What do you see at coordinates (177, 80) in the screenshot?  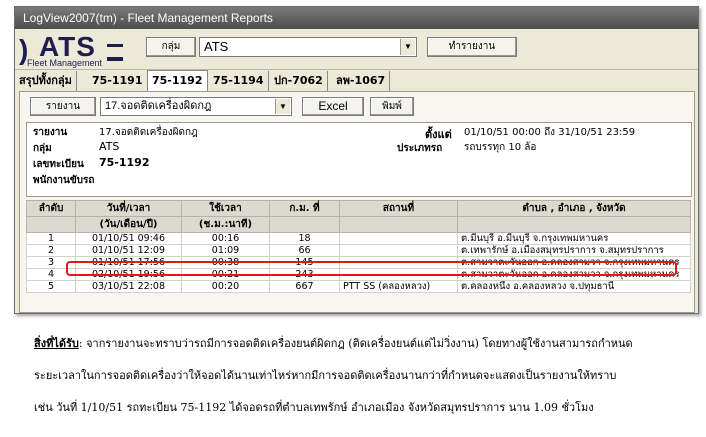 I see `tab-75-1192: 75-1192` at bounding box center [177, 80].